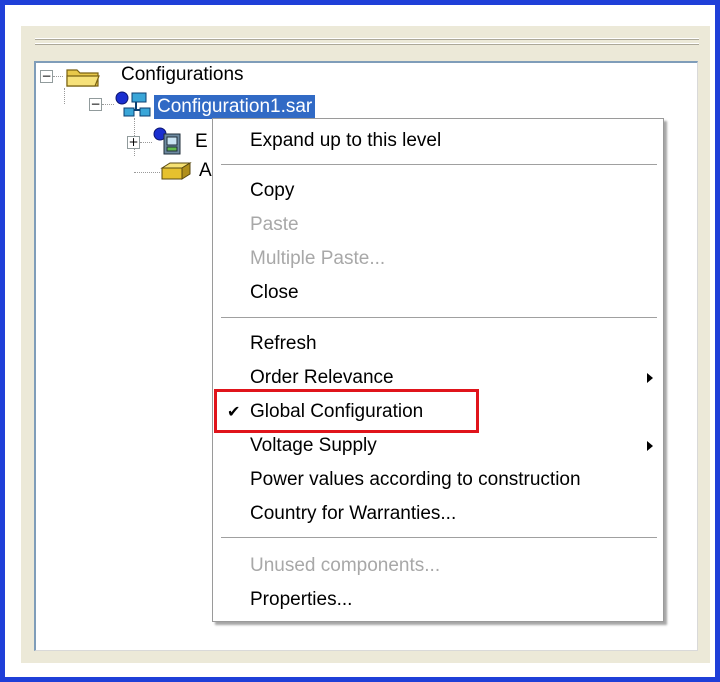  Describe the element at coordinates (95, 104) in the screenshot. I see `collapse-config-button: −` at that location.